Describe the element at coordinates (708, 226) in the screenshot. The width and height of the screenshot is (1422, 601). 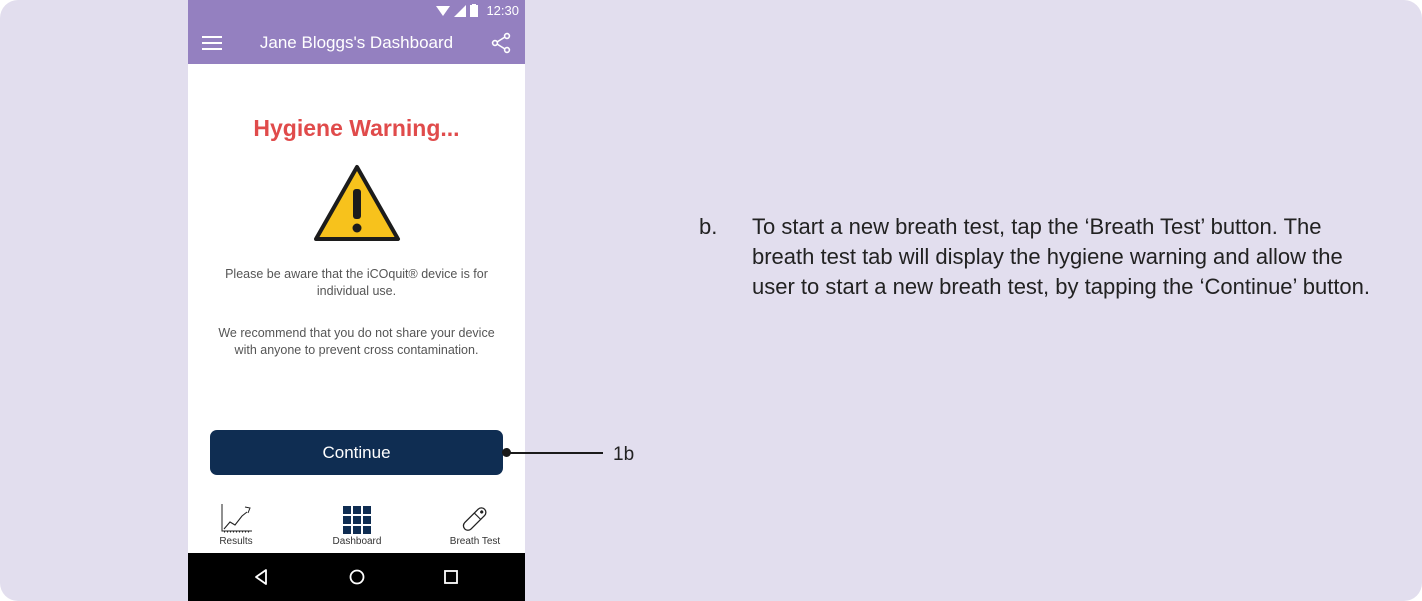
I see `instruction-marker: b.` at that location.